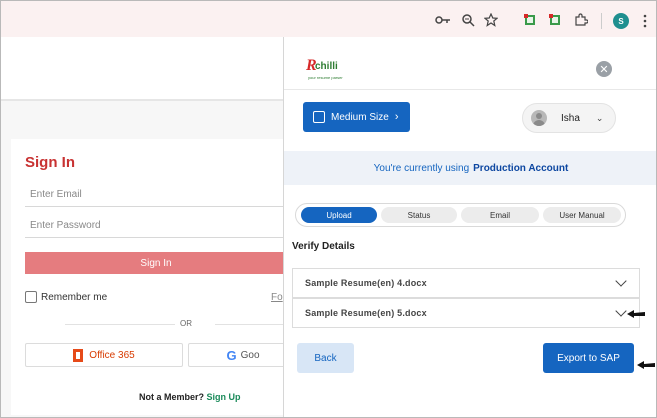  I want to click on or-label: OR, so click(186, 323).